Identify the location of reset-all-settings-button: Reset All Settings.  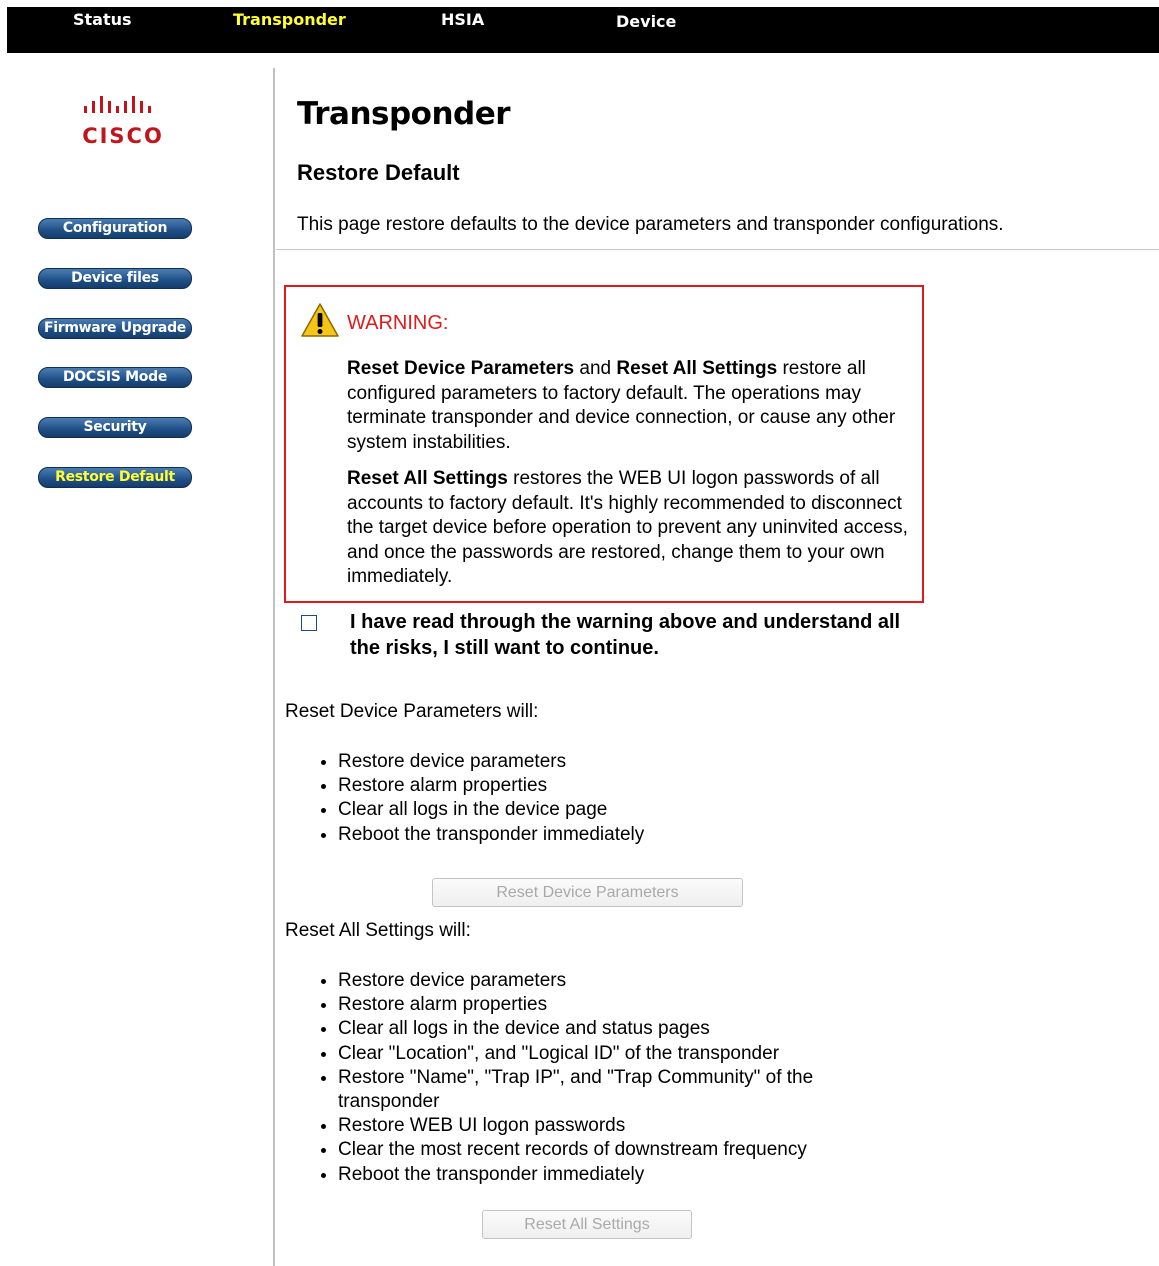
(587, 1224).